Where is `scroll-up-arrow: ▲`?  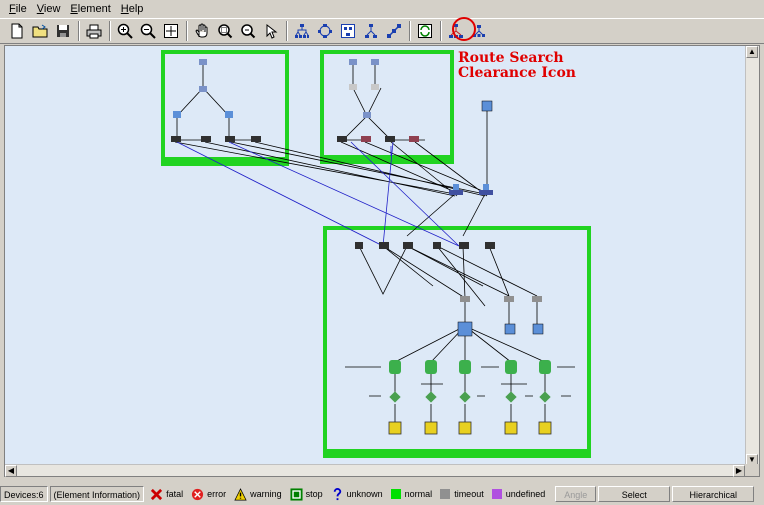 scroll-up-arrow: ▲ is located at coordinates (752, 52).